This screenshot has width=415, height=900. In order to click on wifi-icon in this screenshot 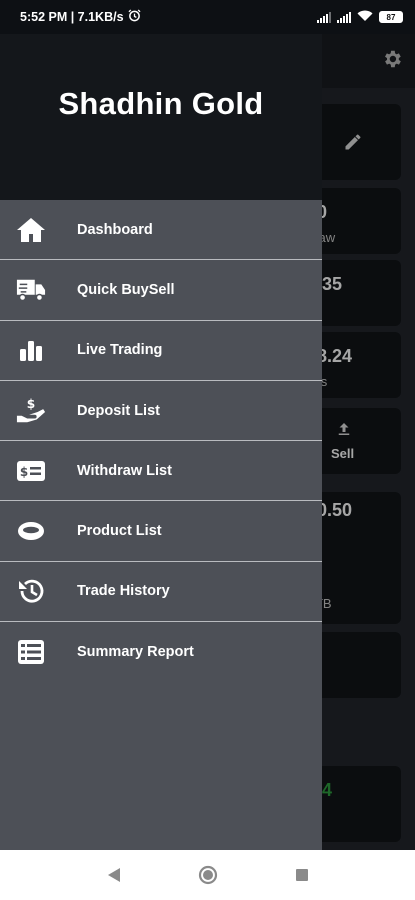, I will do `click(365, 17)`.